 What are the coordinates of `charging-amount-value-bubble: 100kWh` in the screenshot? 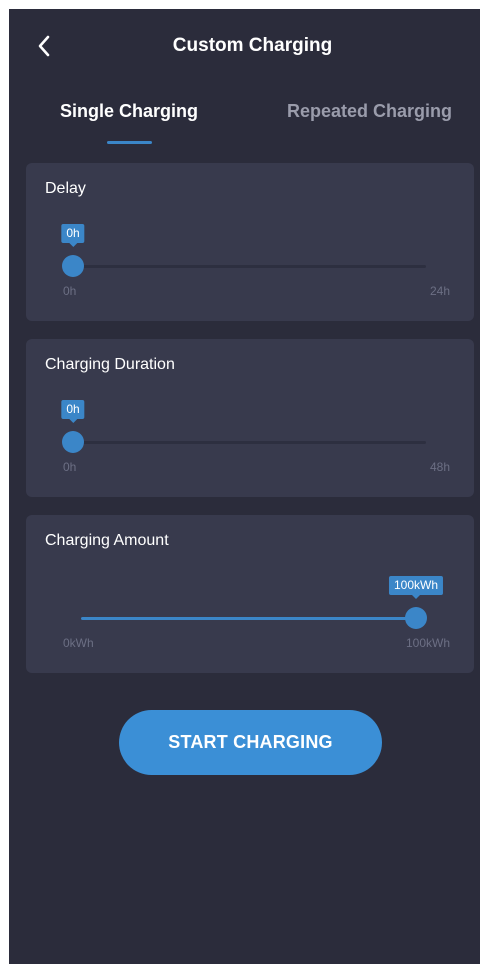 It's located at (416, 587).